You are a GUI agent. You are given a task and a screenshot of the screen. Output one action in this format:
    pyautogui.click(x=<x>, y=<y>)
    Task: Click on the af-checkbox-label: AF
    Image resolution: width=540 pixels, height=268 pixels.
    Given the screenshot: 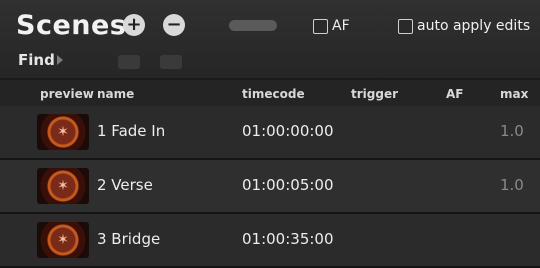 What is the action you would take?
    pyautogui.click(x=341, y=26)
    